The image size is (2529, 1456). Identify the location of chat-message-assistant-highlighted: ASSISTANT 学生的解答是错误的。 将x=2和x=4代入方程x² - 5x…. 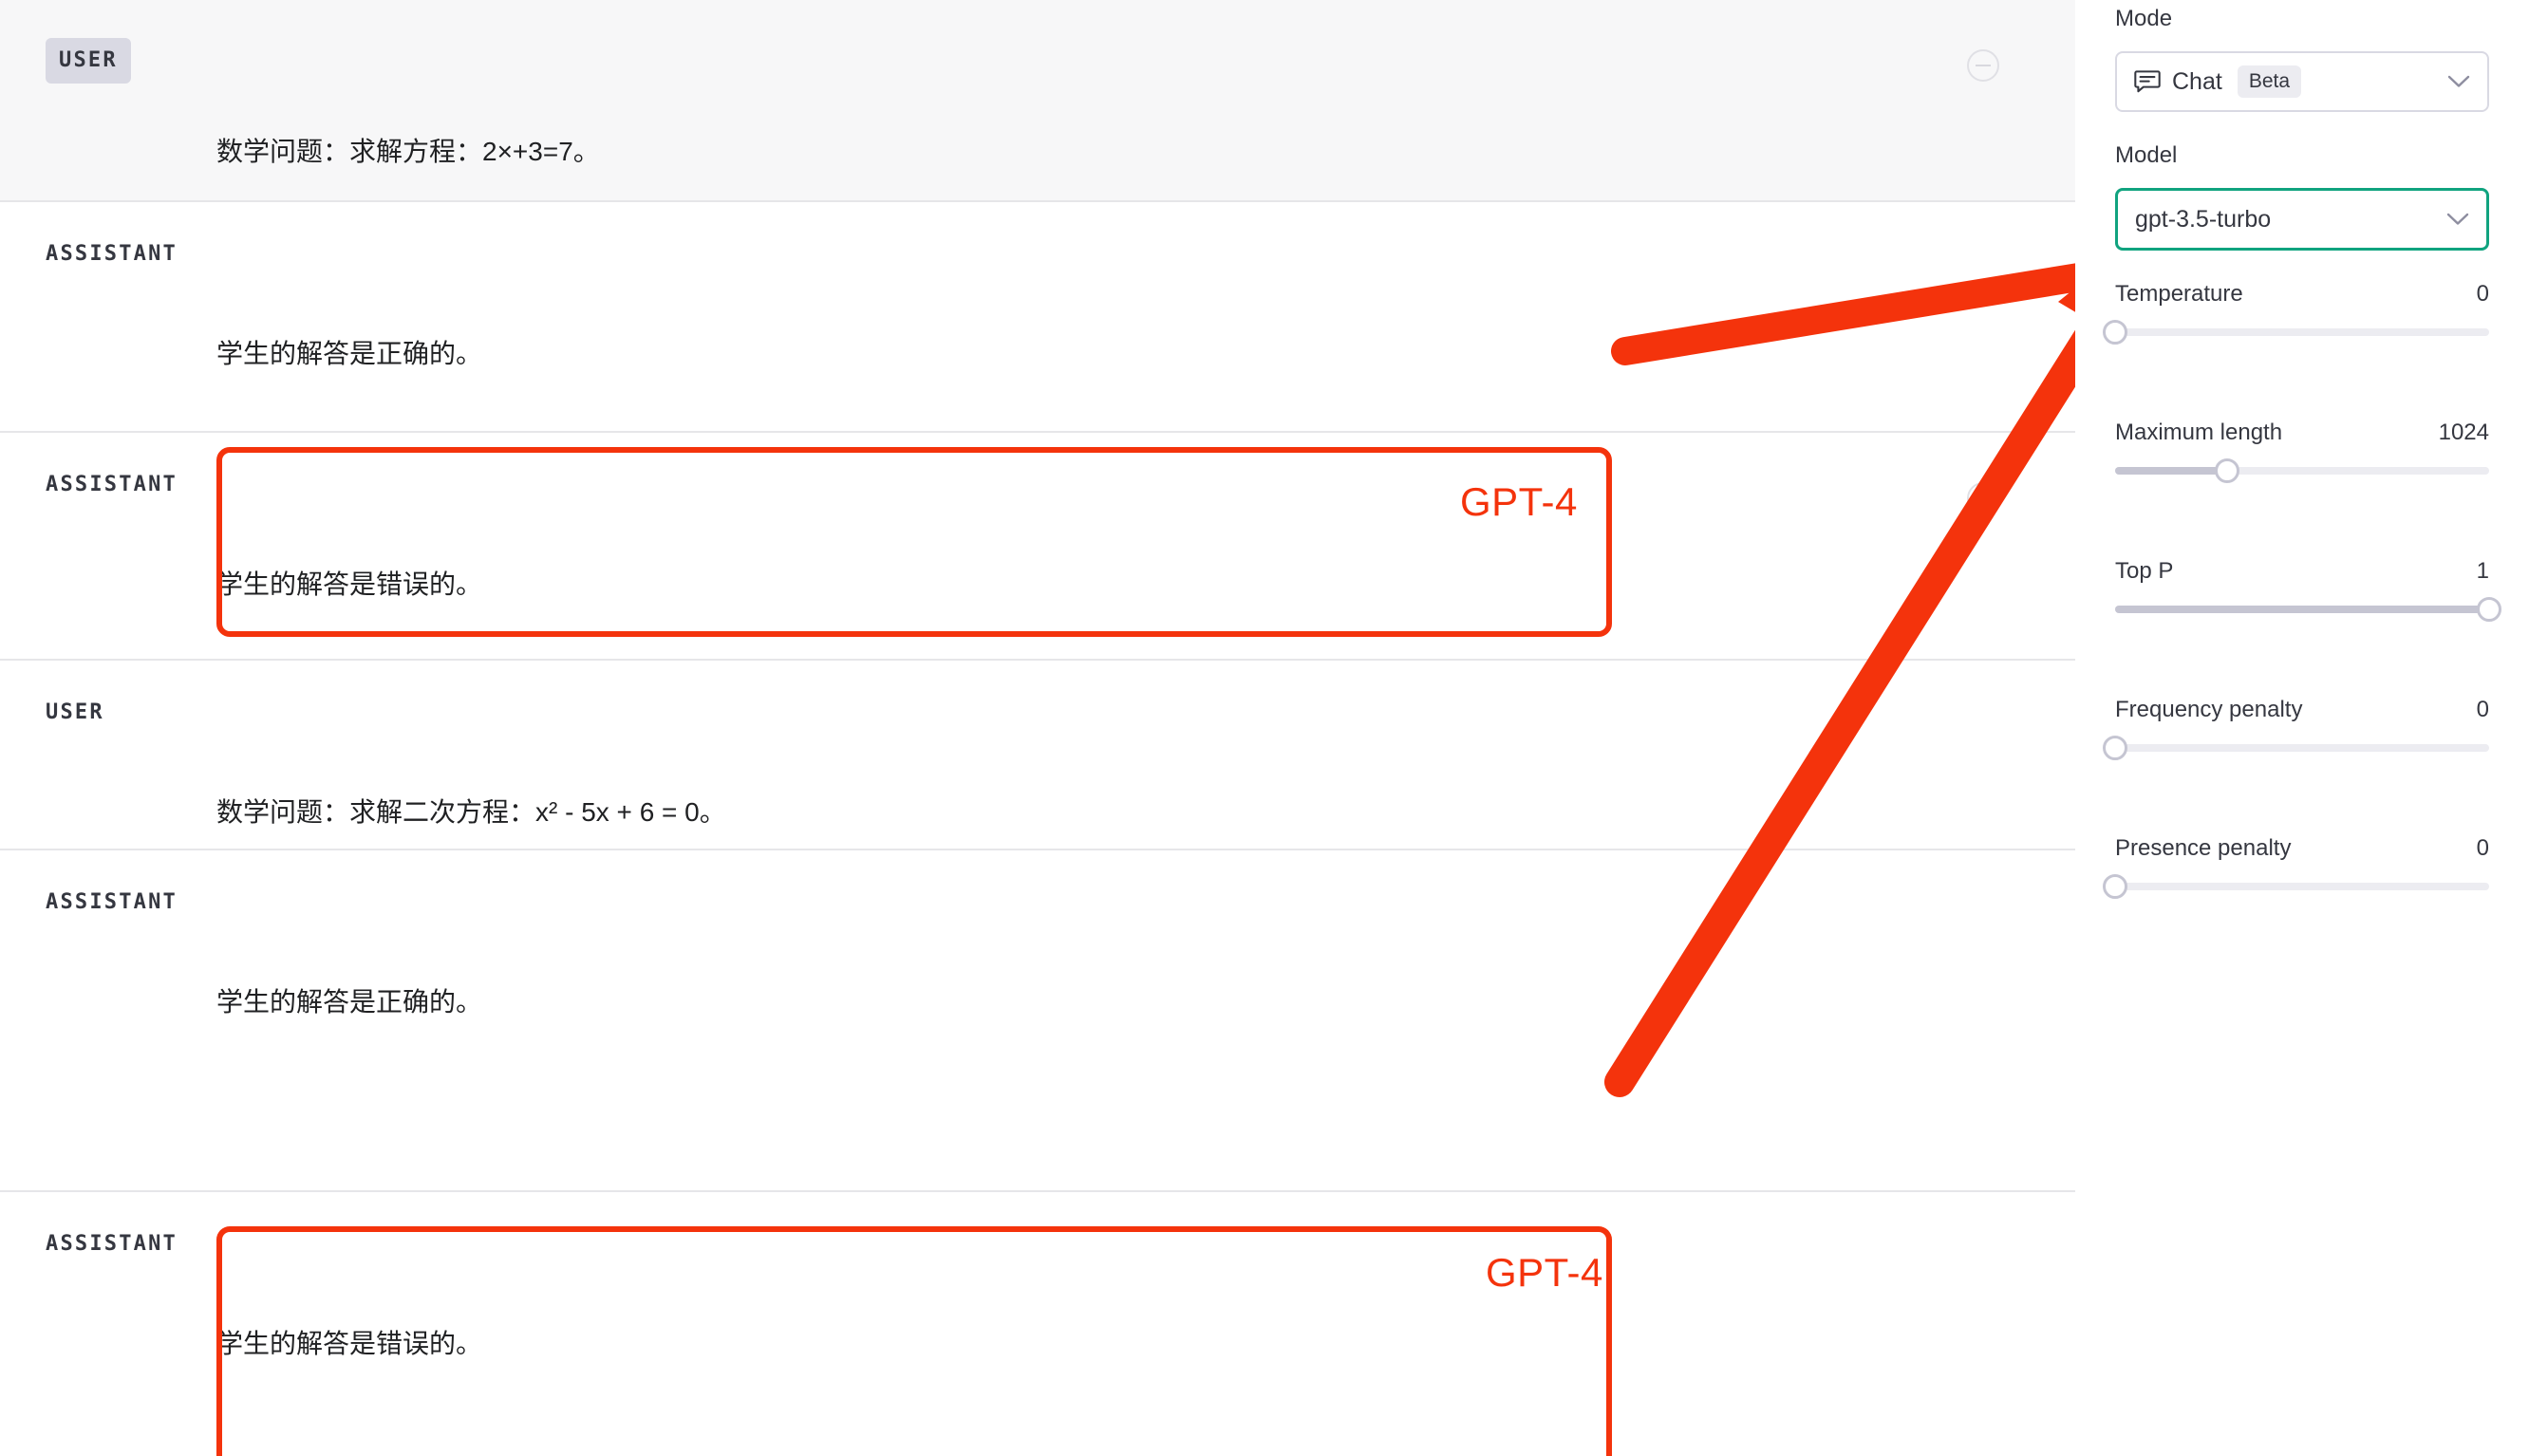
(1037, 1324).